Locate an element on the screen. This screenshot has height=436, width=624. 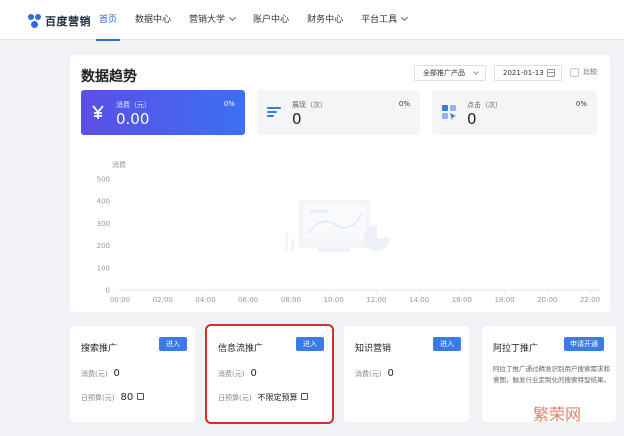
nav-label: 首页 is located at coordinates (108, 20).